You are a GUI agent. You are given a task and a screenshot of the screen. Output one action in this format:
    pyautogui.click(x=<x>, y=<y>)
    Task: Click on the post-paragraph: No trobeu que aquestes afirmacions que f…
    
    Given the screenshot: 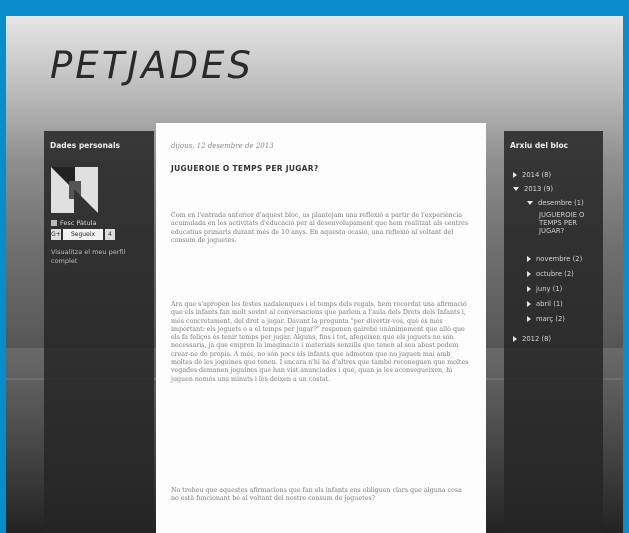 What is the action you would take?
    pyautogui.click(x=316, y=495)
    